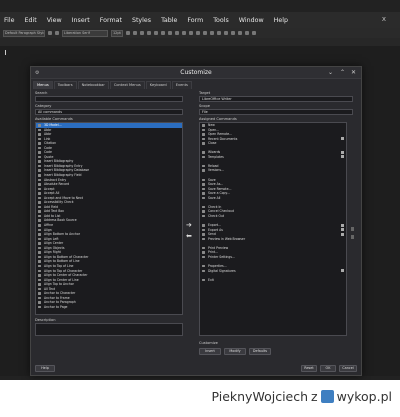 This screenshot has width=400, height=417. What do you see at coordinates (254, 33) in the screenshot?
I see `background-color-icon` at bounding box center [254, 33].